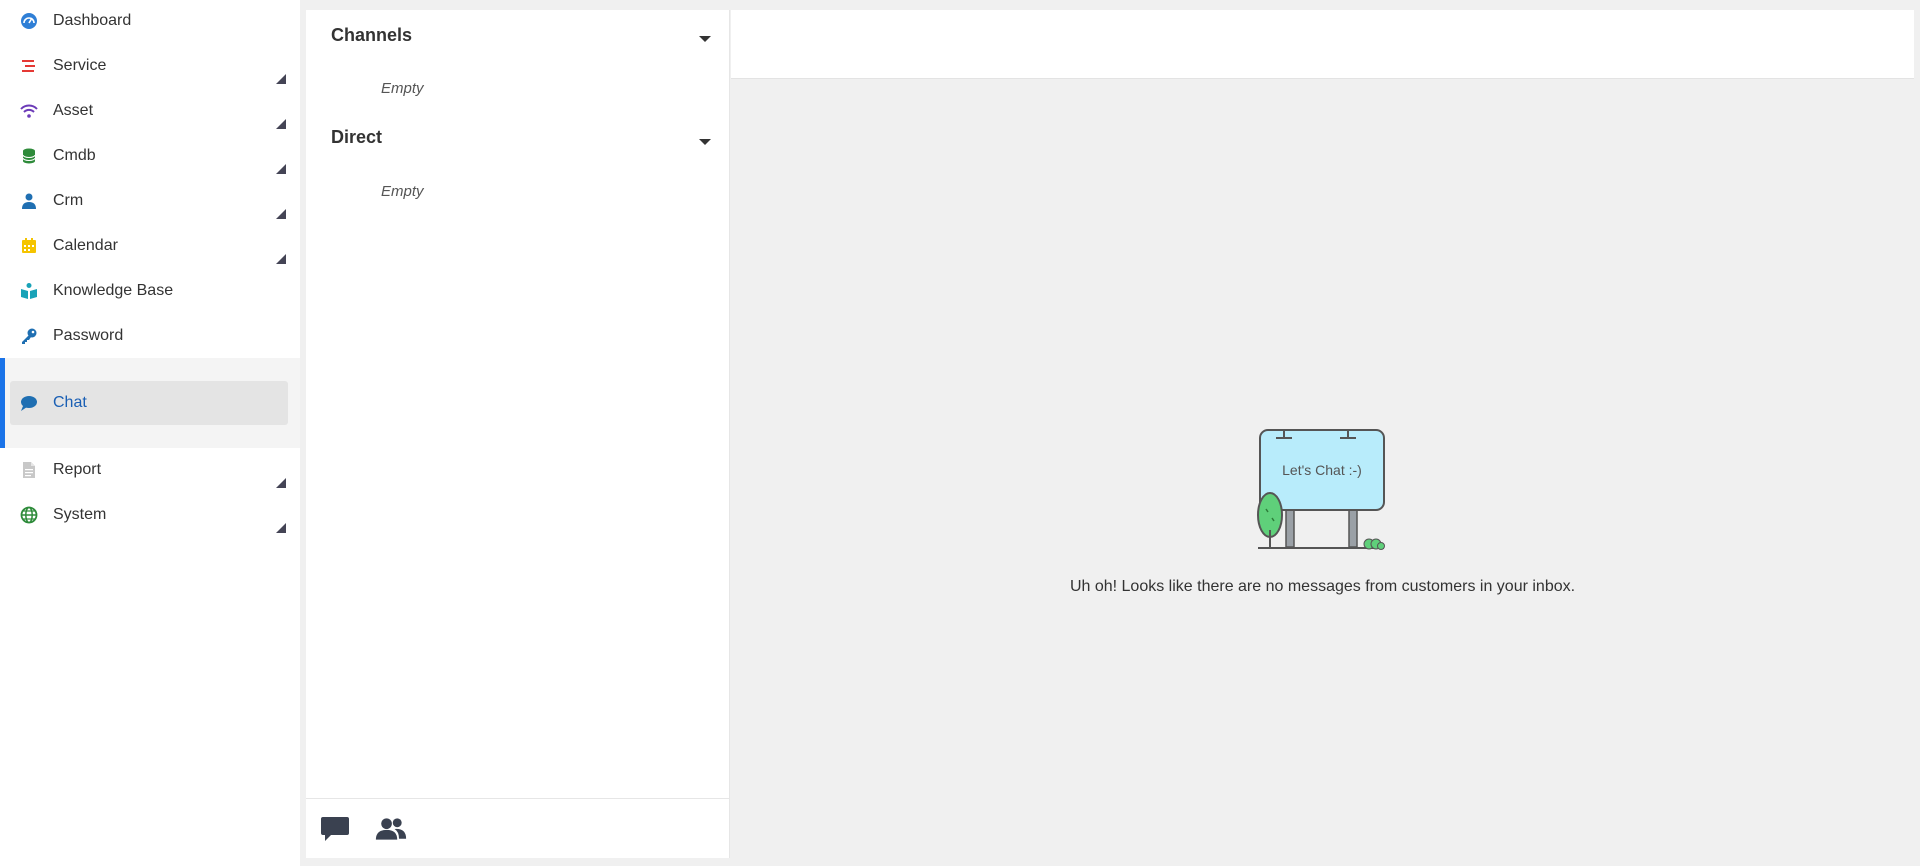 The height and width of the screenshot is (866, 1920). Describe the element at coordinates (150, 336) in the screenshot. I see `sidebar-item-password: Password` at that location.